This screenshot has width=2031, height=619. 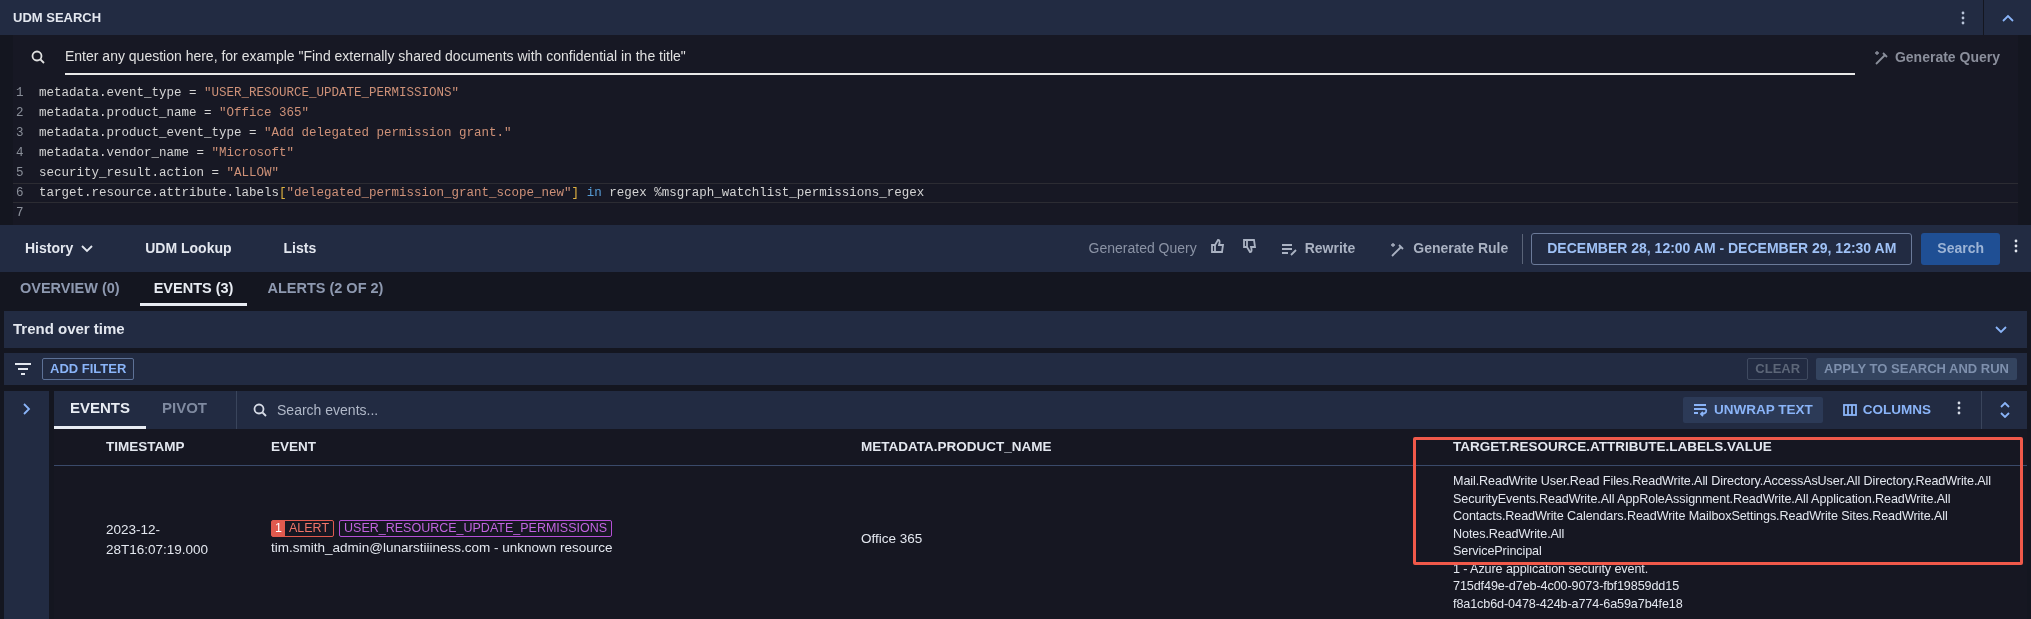 I want to click on columns-icon, so click(x=1849, y=410).